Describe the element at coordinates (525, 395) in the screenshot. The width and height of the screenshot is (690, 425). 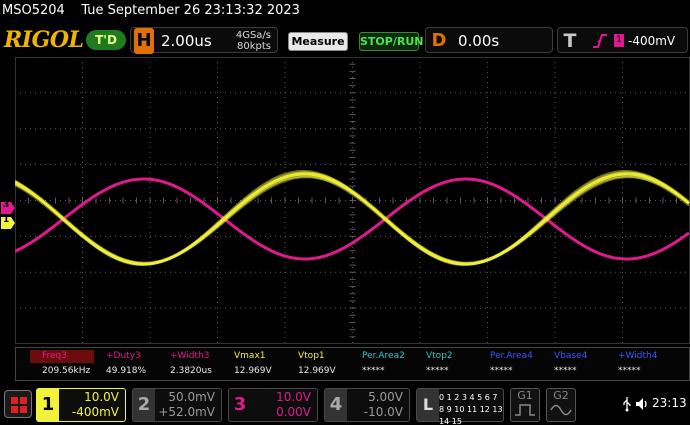
I see `generator1-label: G1` at that location.